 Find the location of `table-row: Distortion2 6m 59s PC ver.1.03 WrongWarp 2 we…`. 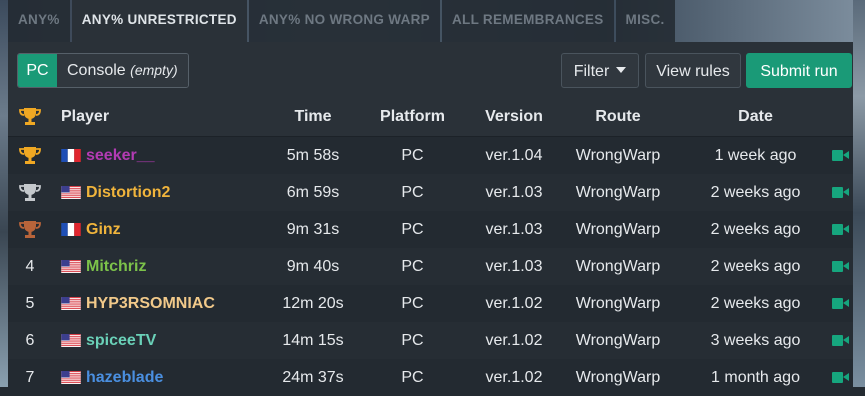

table-row: Distortion2 6m 59s PC ver.1.03 WrongWarp 2 we… is located at coordinates (430, 192).